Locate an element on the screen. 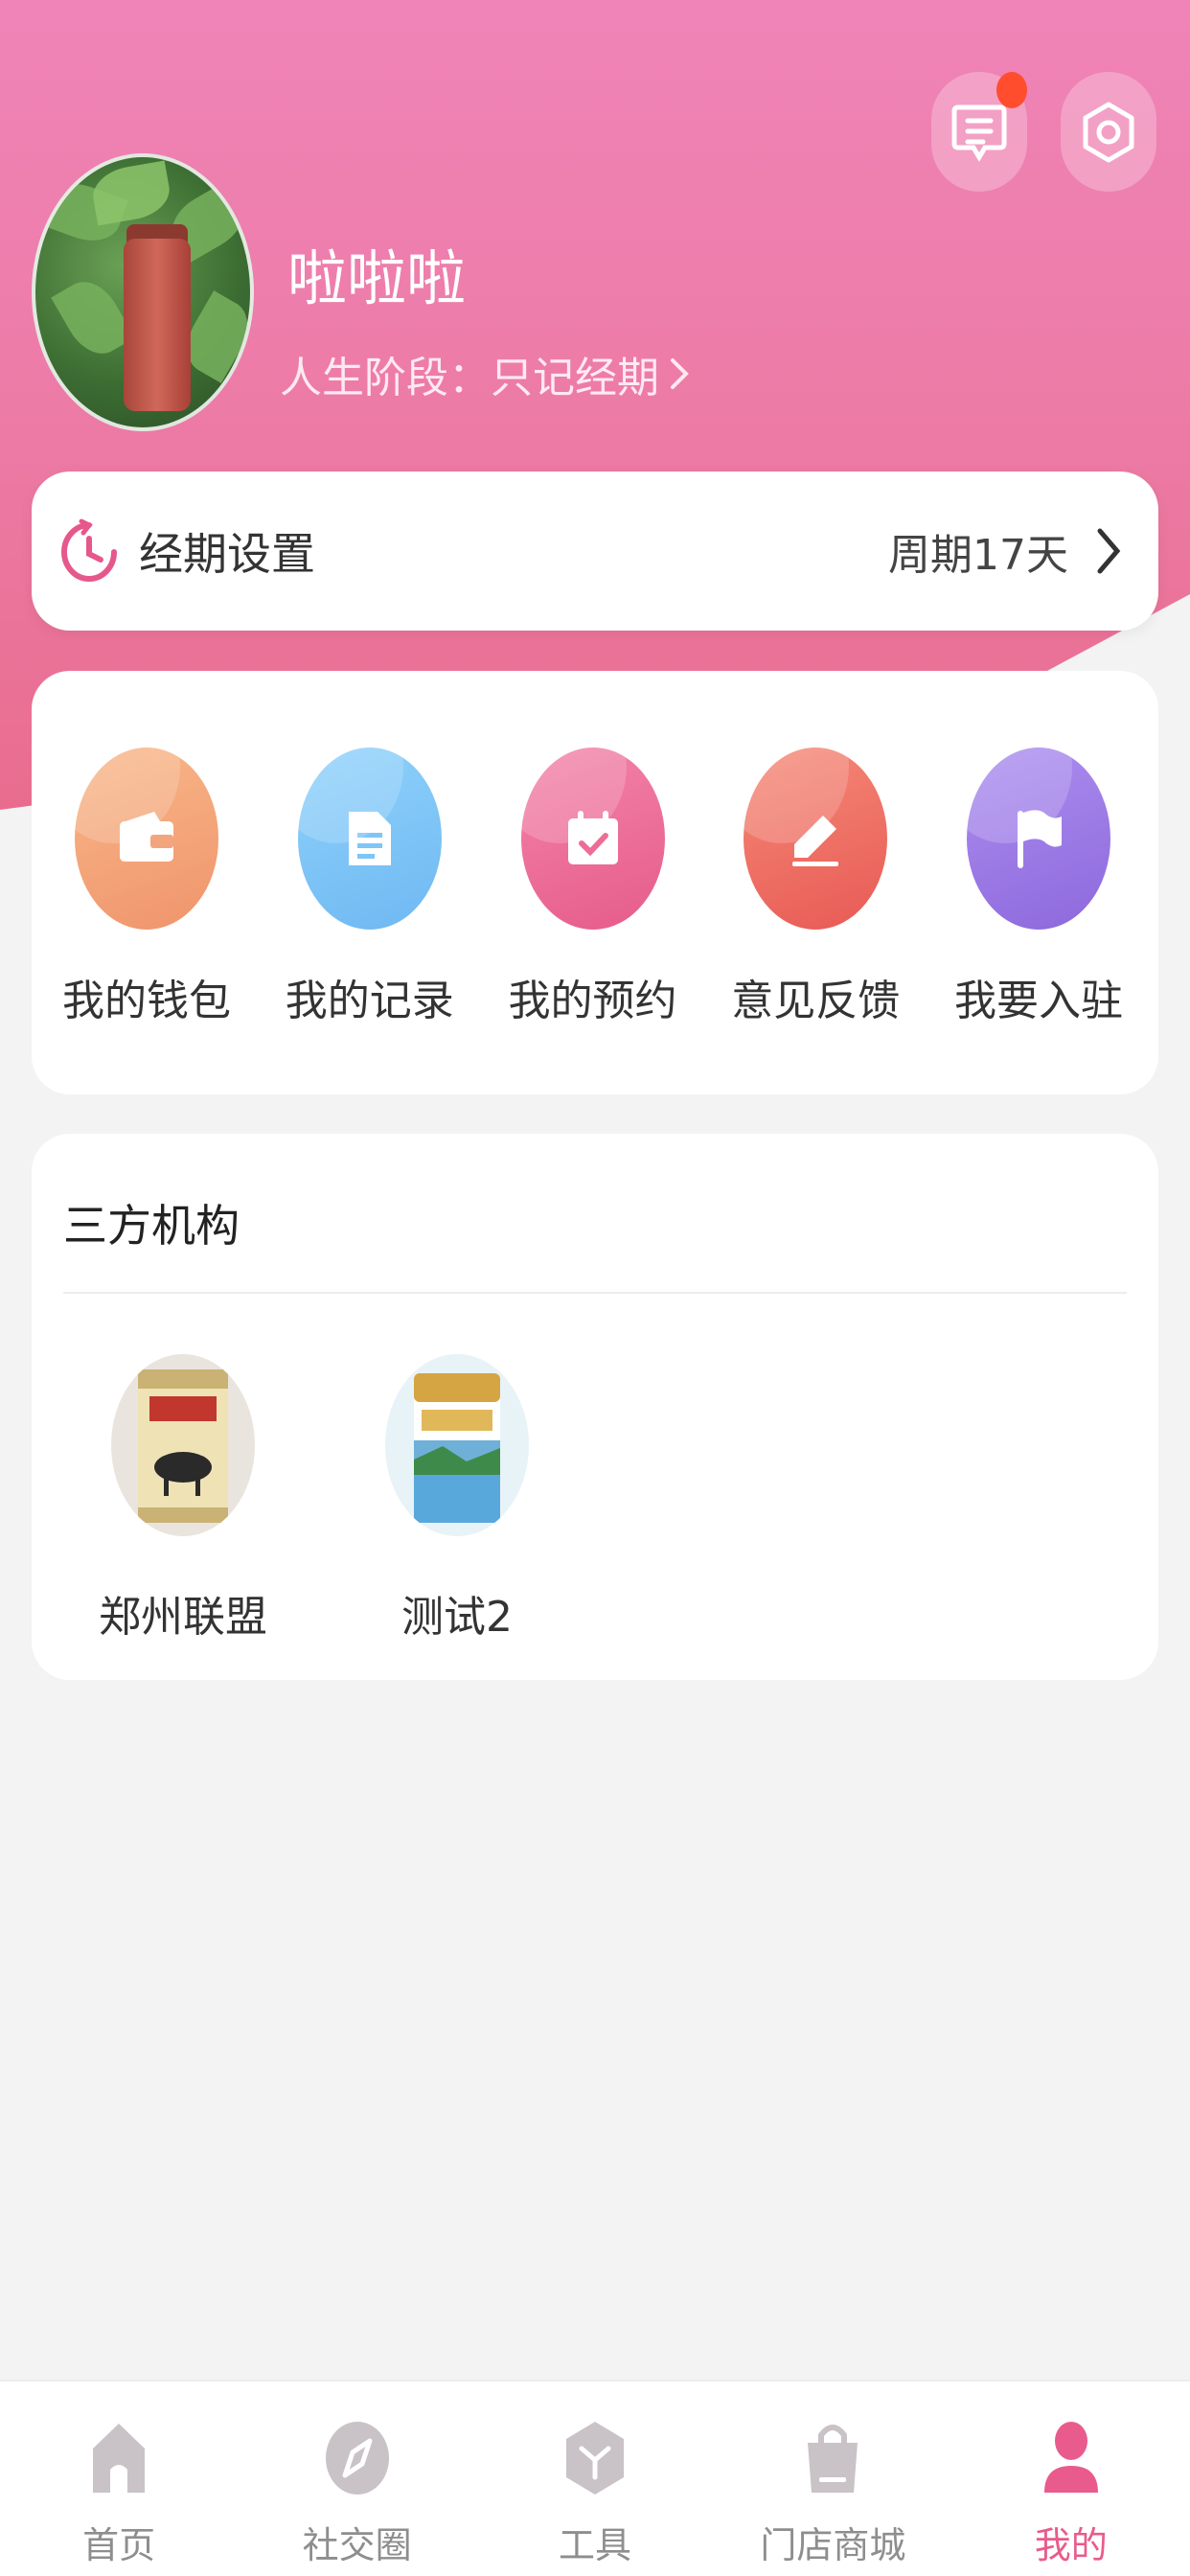 The height and width of the screenshot is (2576, 1190). wallet-shortcut: 我的钱包 is located at coordinates (147, 921).